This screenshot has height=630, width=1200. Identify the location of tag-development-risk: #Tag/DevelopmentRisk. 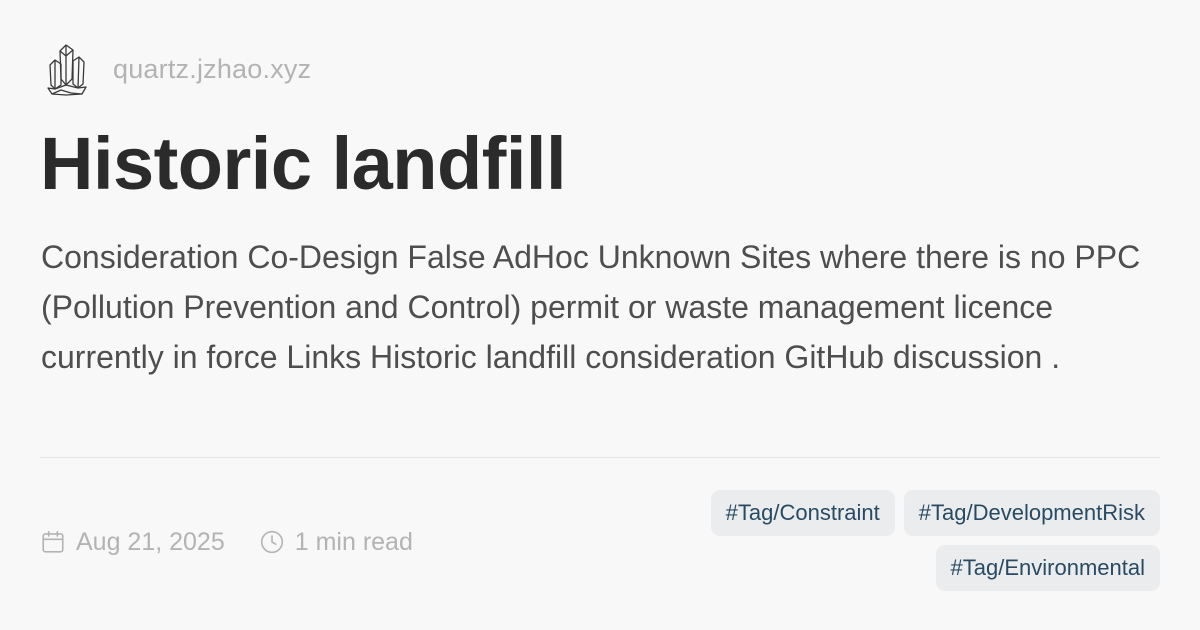
(1031, 513).